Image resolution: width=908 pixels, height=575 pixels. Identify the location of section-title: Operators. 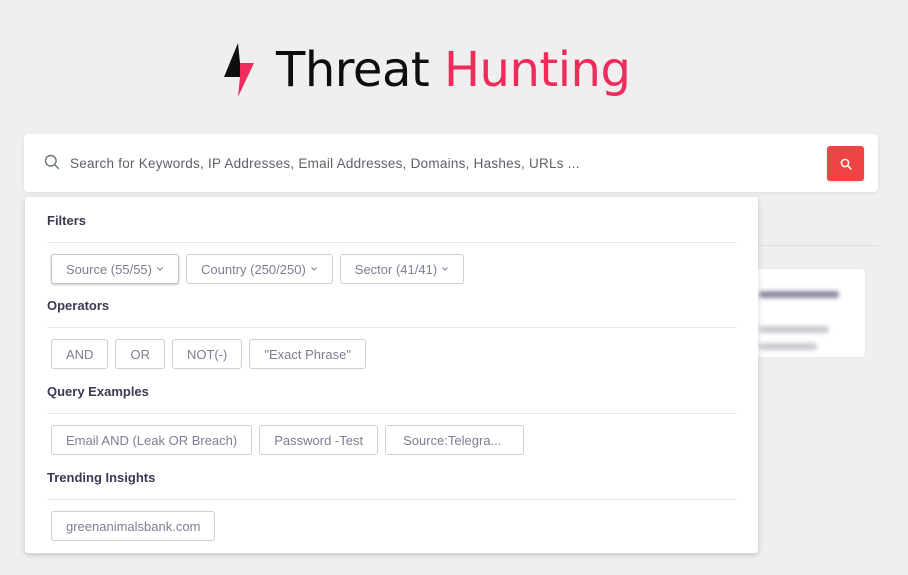
(78, 305).